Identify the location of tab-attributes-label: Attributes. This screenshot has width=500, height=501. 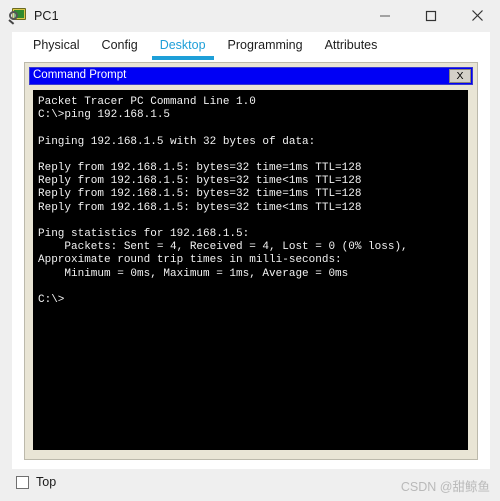
(351, 45).